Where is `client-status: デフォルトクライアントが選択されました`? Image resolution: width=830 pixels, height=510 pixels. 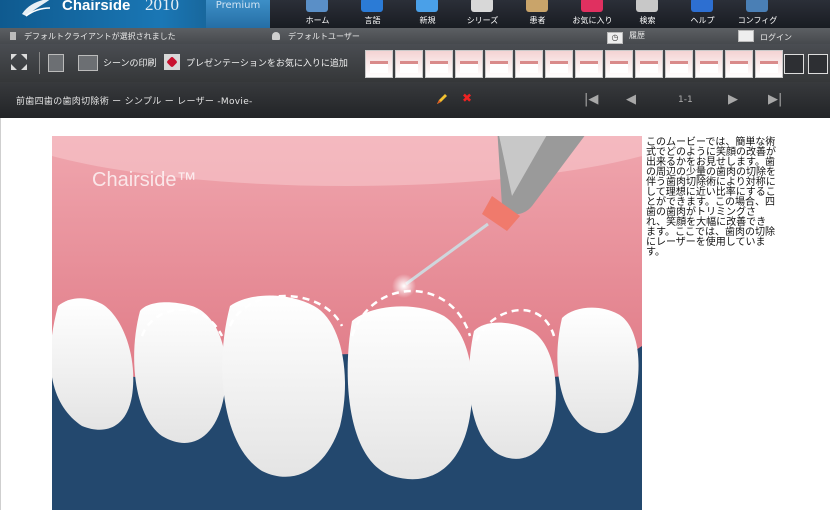
client-status: デフォルトクライアントが選択されました is located at coordinates (93, 36).